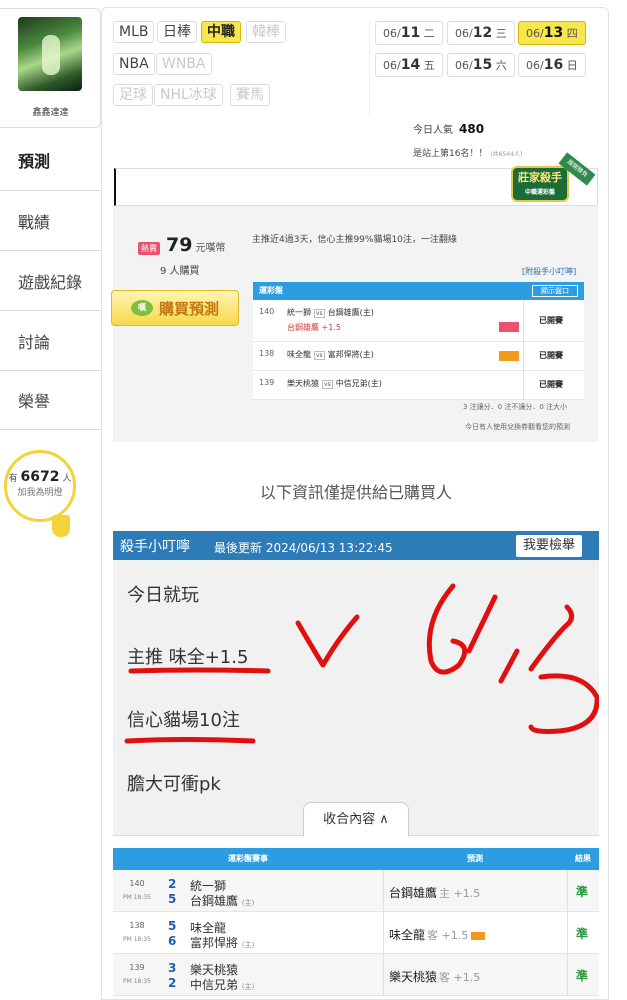 This screenshot has width=627, height=1000. Describe the element at coordinates (134, 32) in the screenshot. I see `league-mlb: MLB` at that location.